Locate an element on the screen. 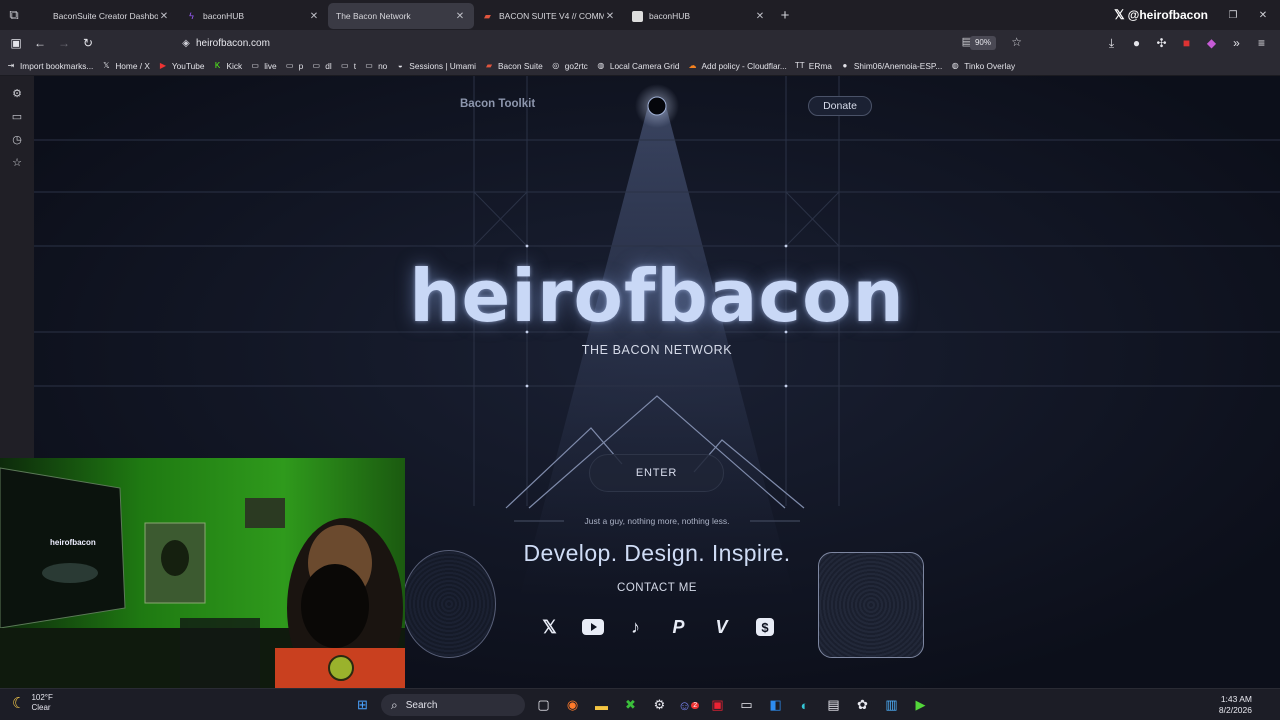 Image resolution: width=1280 pixels, height=720 pixels. bookmark-item: K Kick is located at coordinates (227, 66).